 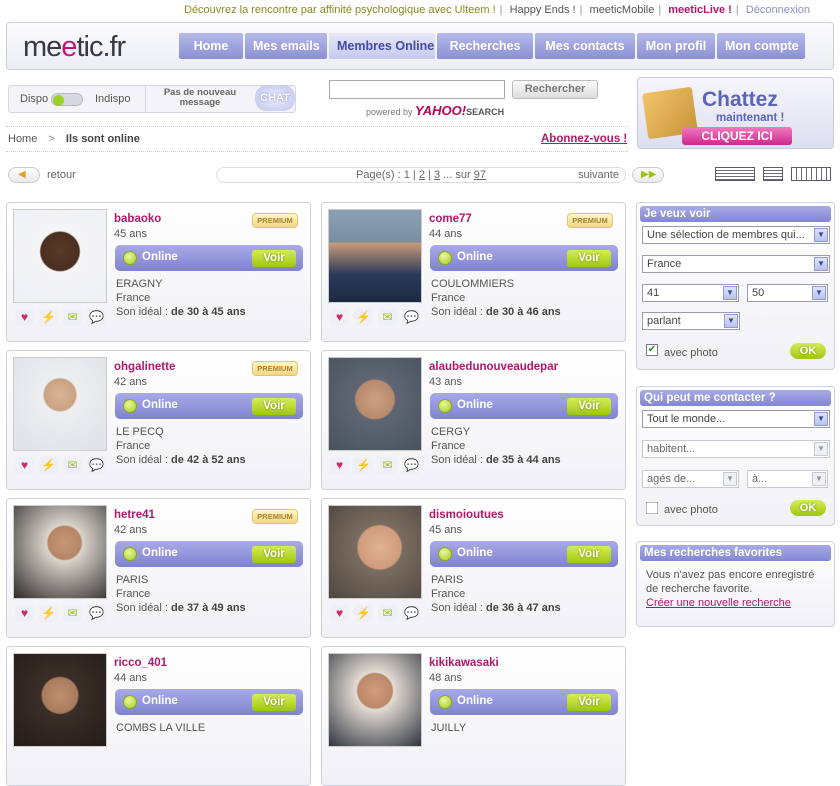 What do you see at coordinates (736, 264) in the screenshot?
I see `country-select: France ▼` at bounding box center [736, 264].